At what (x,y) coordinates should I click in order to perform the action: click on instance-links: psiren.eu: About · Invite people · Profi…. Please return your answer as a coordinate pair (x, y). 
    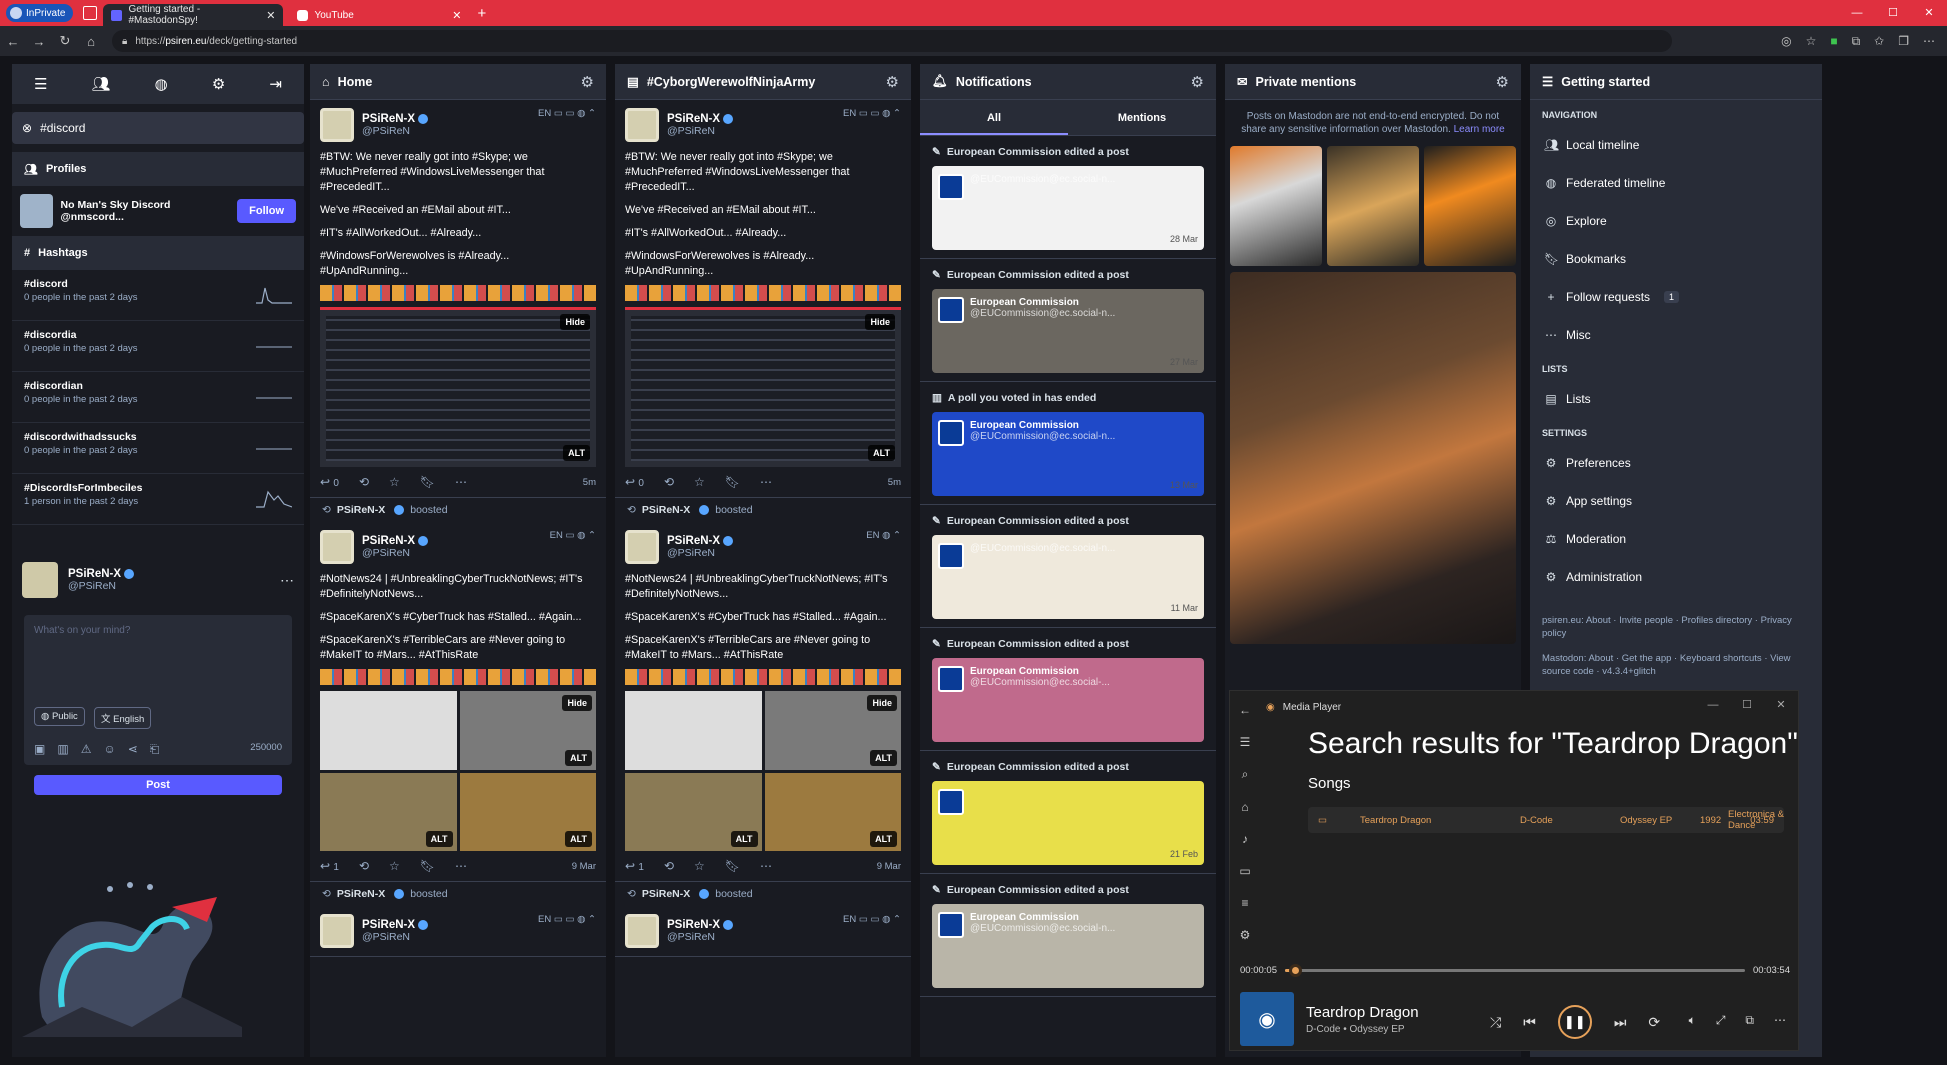
    Looking at the image, I should click on (1676, 627).